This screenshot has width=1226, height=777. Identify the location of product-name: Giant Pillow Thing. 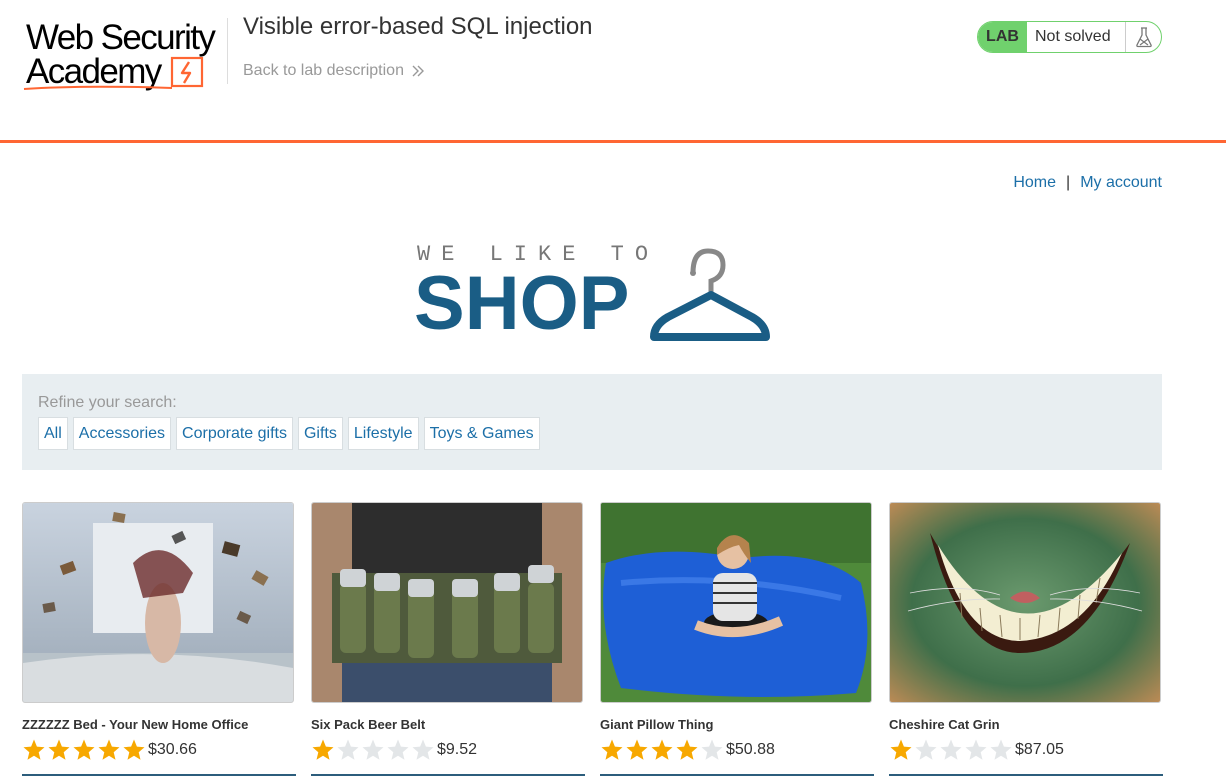
(656, 724).